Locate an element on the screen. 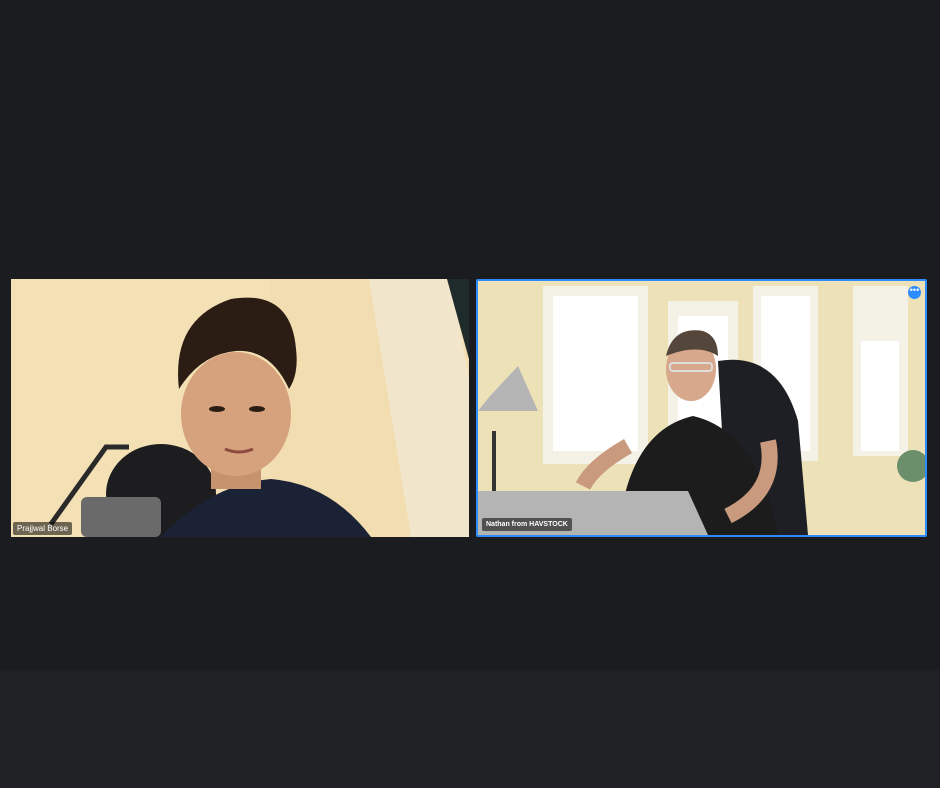 The height and width of the screenshot is (788, 940). participant-name-label: Prajjwal Borse is located at coordinates (43, 528).